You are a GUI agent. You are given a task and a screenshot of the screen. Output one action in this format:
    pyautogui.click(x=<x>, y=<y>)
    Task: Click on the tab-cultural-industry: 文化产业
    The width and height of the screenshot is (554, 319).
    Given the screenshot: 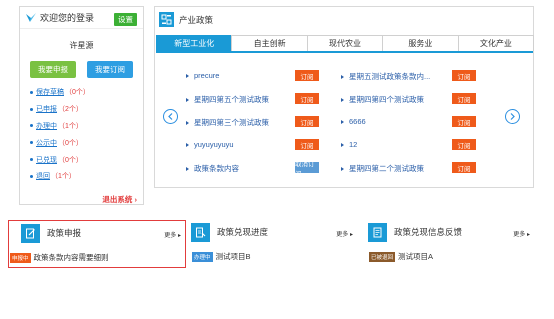 What is the action you would take?
    pyautogui.click(x=496, y=43)
    